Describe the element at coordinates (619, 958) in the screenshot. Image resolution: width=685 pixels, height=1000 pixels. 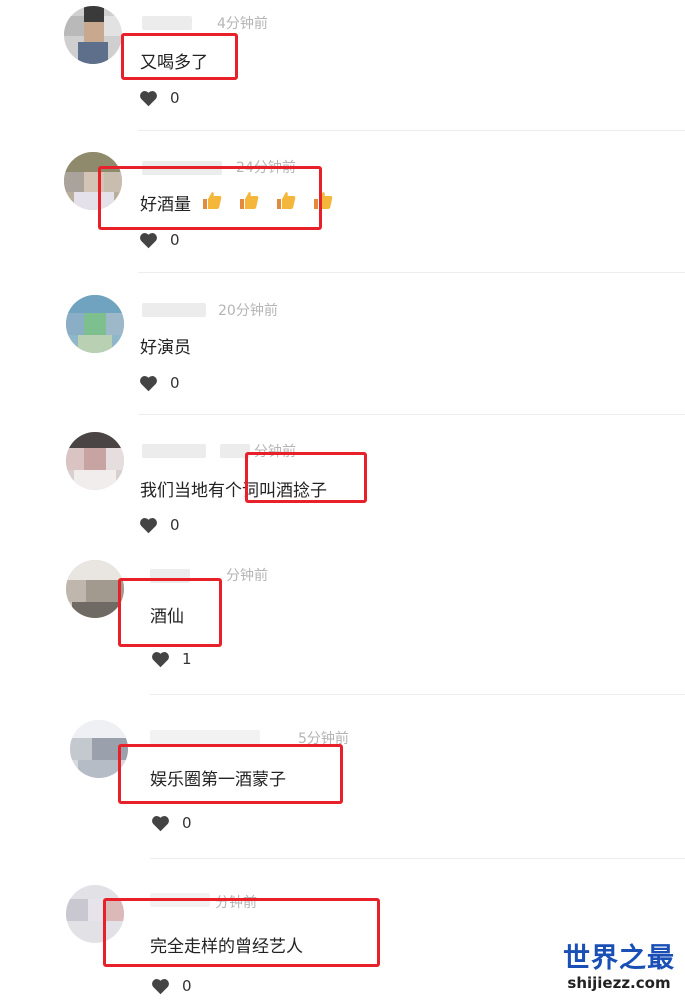
I see `watermark-text-cn: 世界之最` at that location.